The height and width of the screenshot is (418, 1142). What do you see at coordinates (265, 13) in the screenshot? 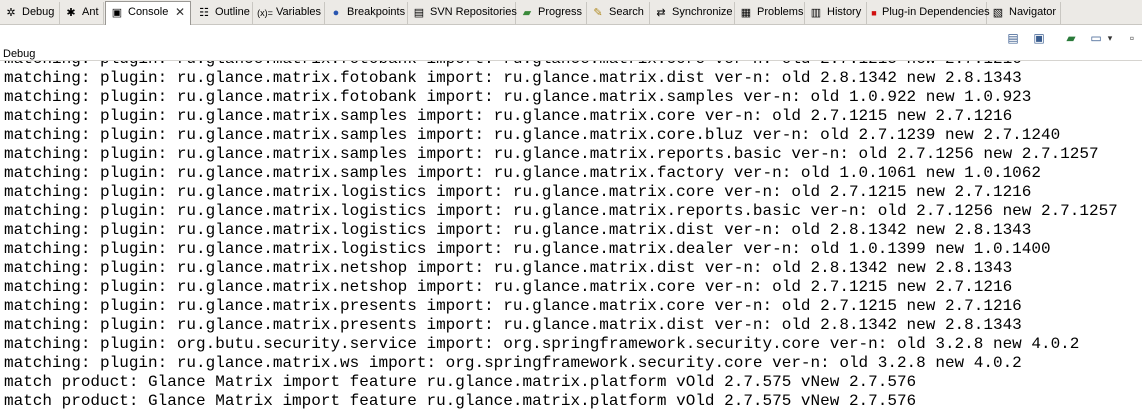
I see `variables-icon: (x)=` at bounding box center [265, 13].